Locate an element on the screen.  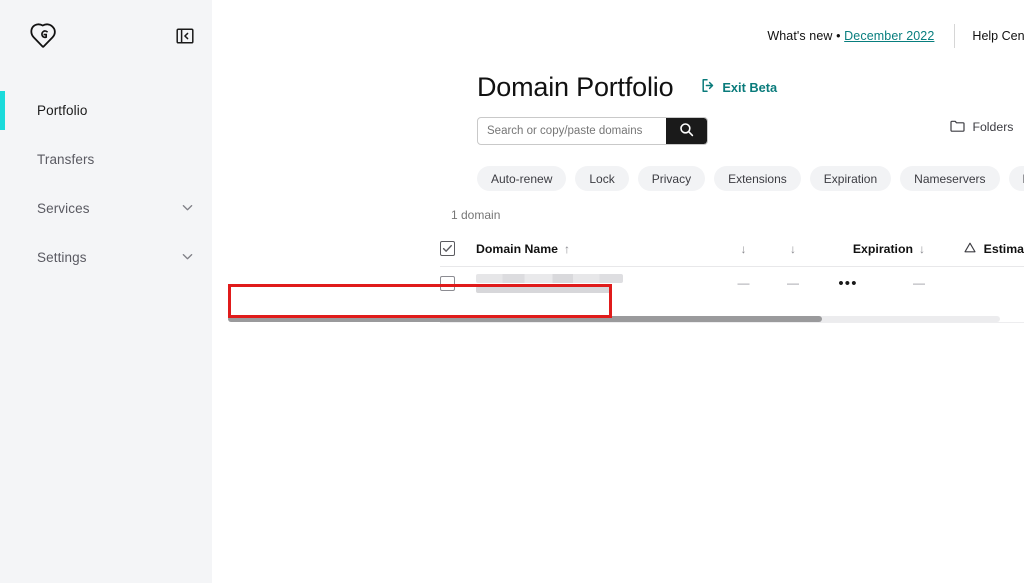
warning-triangle-icon is located at coordinates (970, 249).